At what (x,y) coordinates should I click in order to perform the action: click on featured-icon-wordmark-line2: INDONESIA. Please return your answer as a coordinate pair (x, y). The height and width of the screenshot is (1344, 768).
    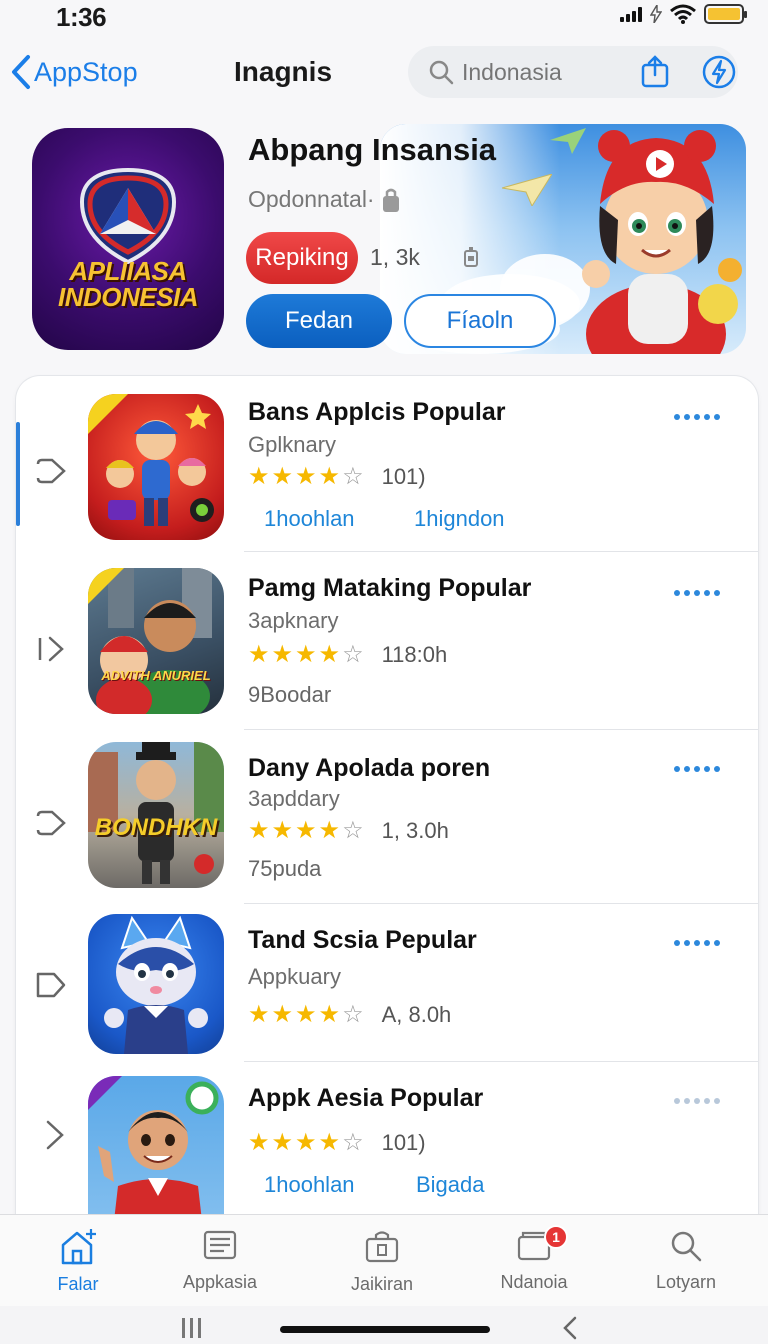
    Looking at the image, I should click on (128, 297).